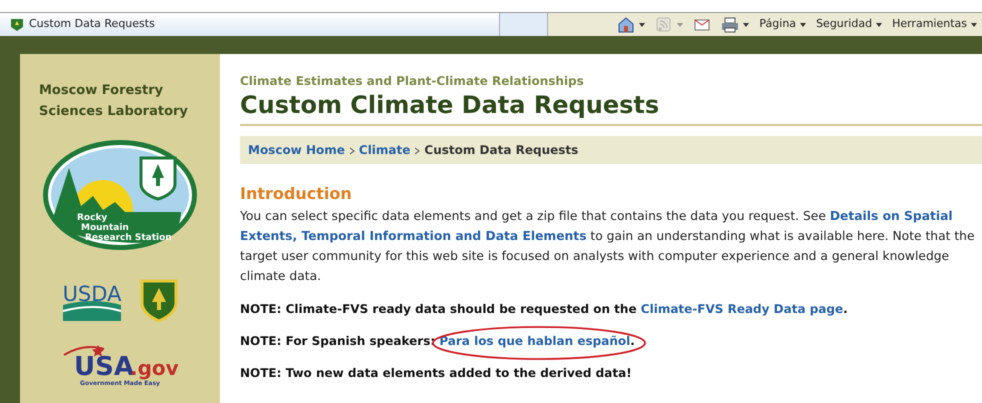 The image size is (982, 403). I want to click on paragraph-line: You can select specific data elements and get a zip file that contains the data you request. See Details on Spatial, so click(597, 216).